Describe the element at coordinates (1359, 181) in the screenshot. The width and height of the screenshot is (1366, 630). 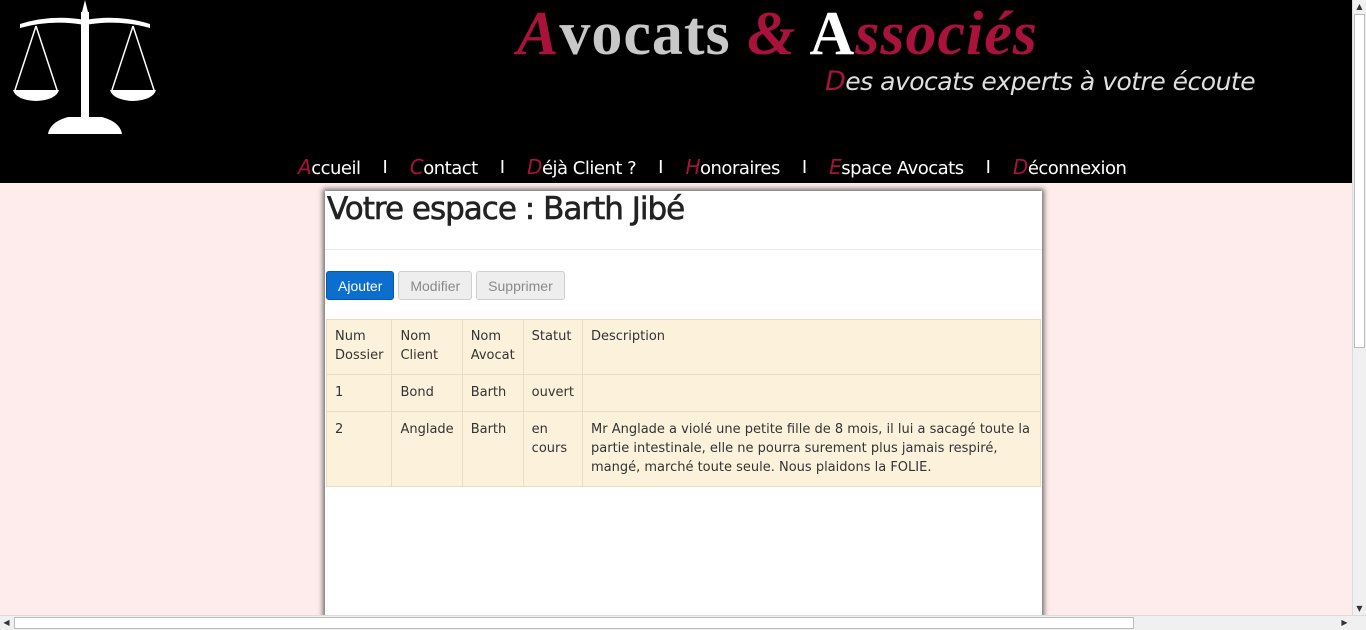
I see `vertical-scroll-thumb` at that location.